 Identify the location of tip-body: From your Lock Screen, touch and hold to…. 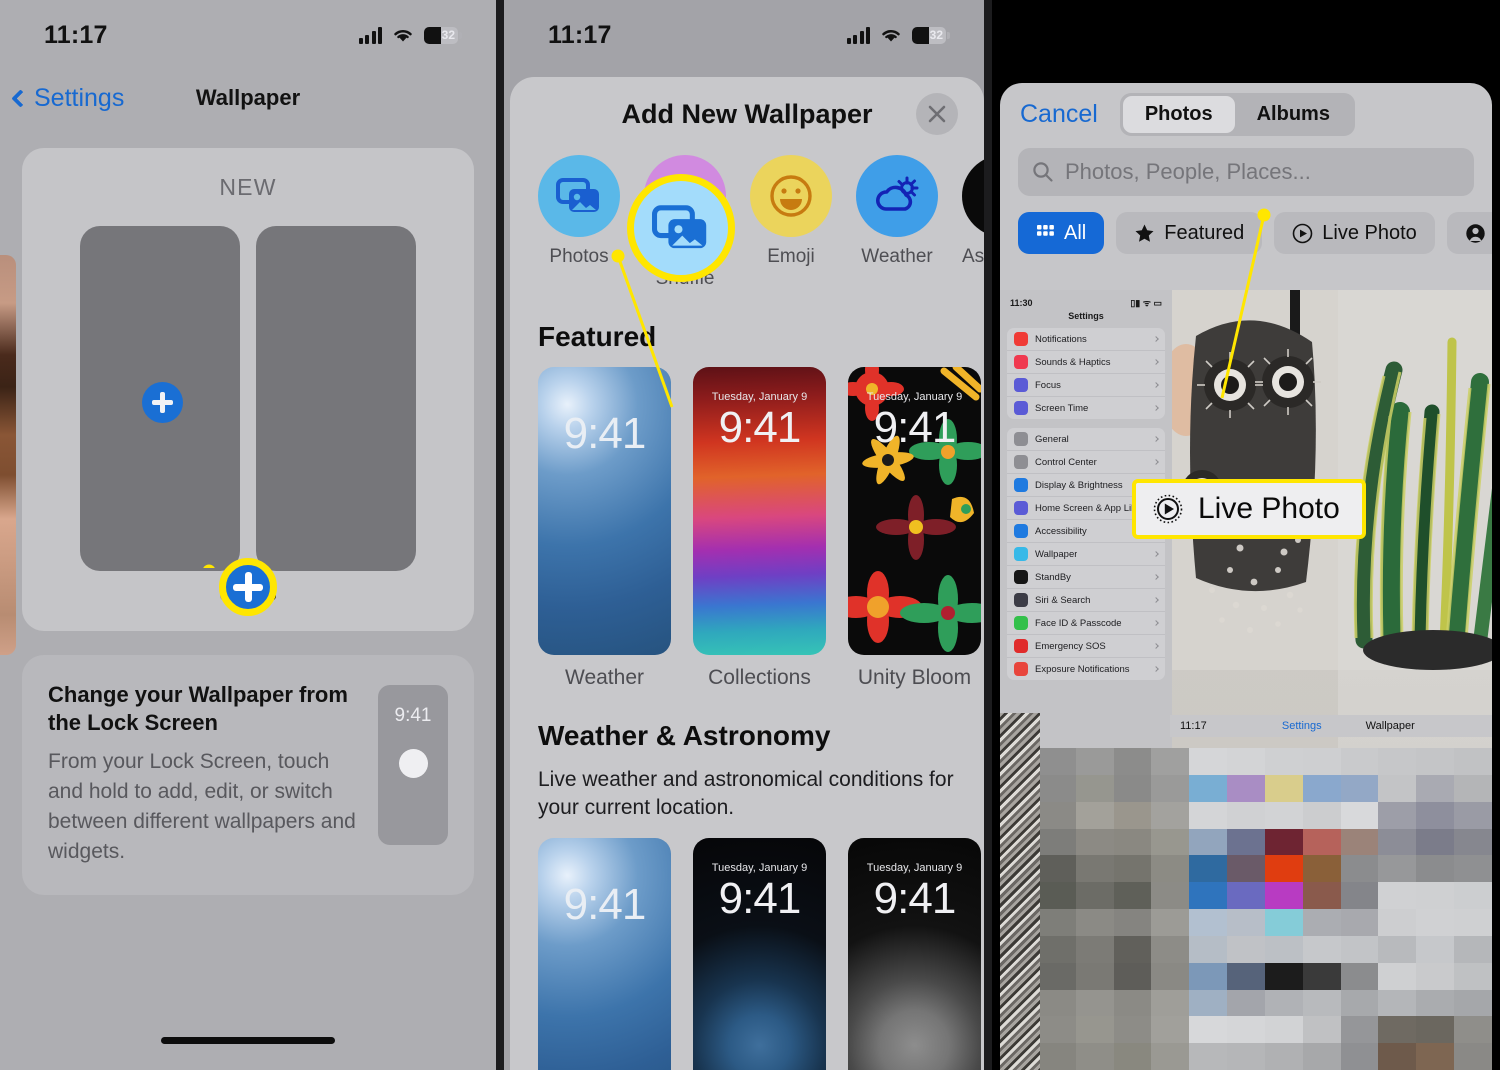
(202, 806).